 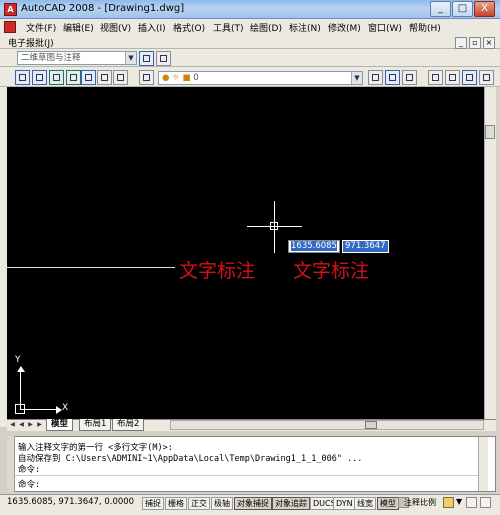 What do you see at coordinates (153, 503) in the screenshot?
I see `snap-toggle: 捕捉` at bounding box center [153, 503].